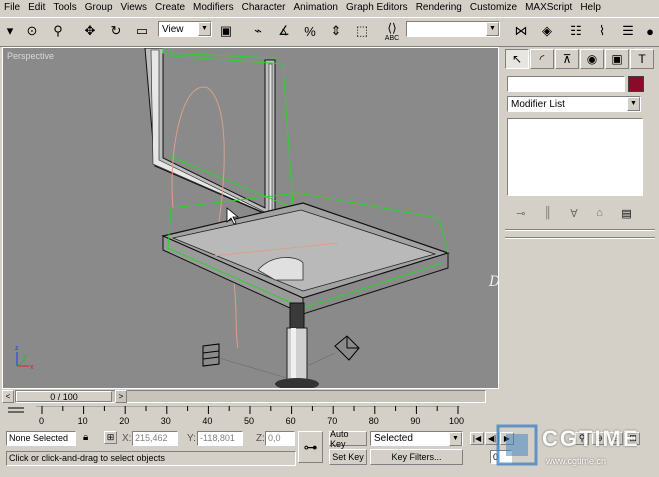 The width and height of the screenshot is (659, 477). I want to click on watermark-brand: CGTIME, so click(591, 438).